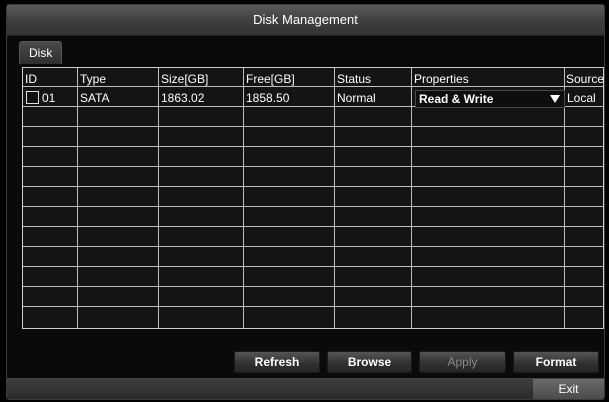 This screenshot has width=609, height=402. I want to click on disk-free: 1858.50, so click(268, 98).